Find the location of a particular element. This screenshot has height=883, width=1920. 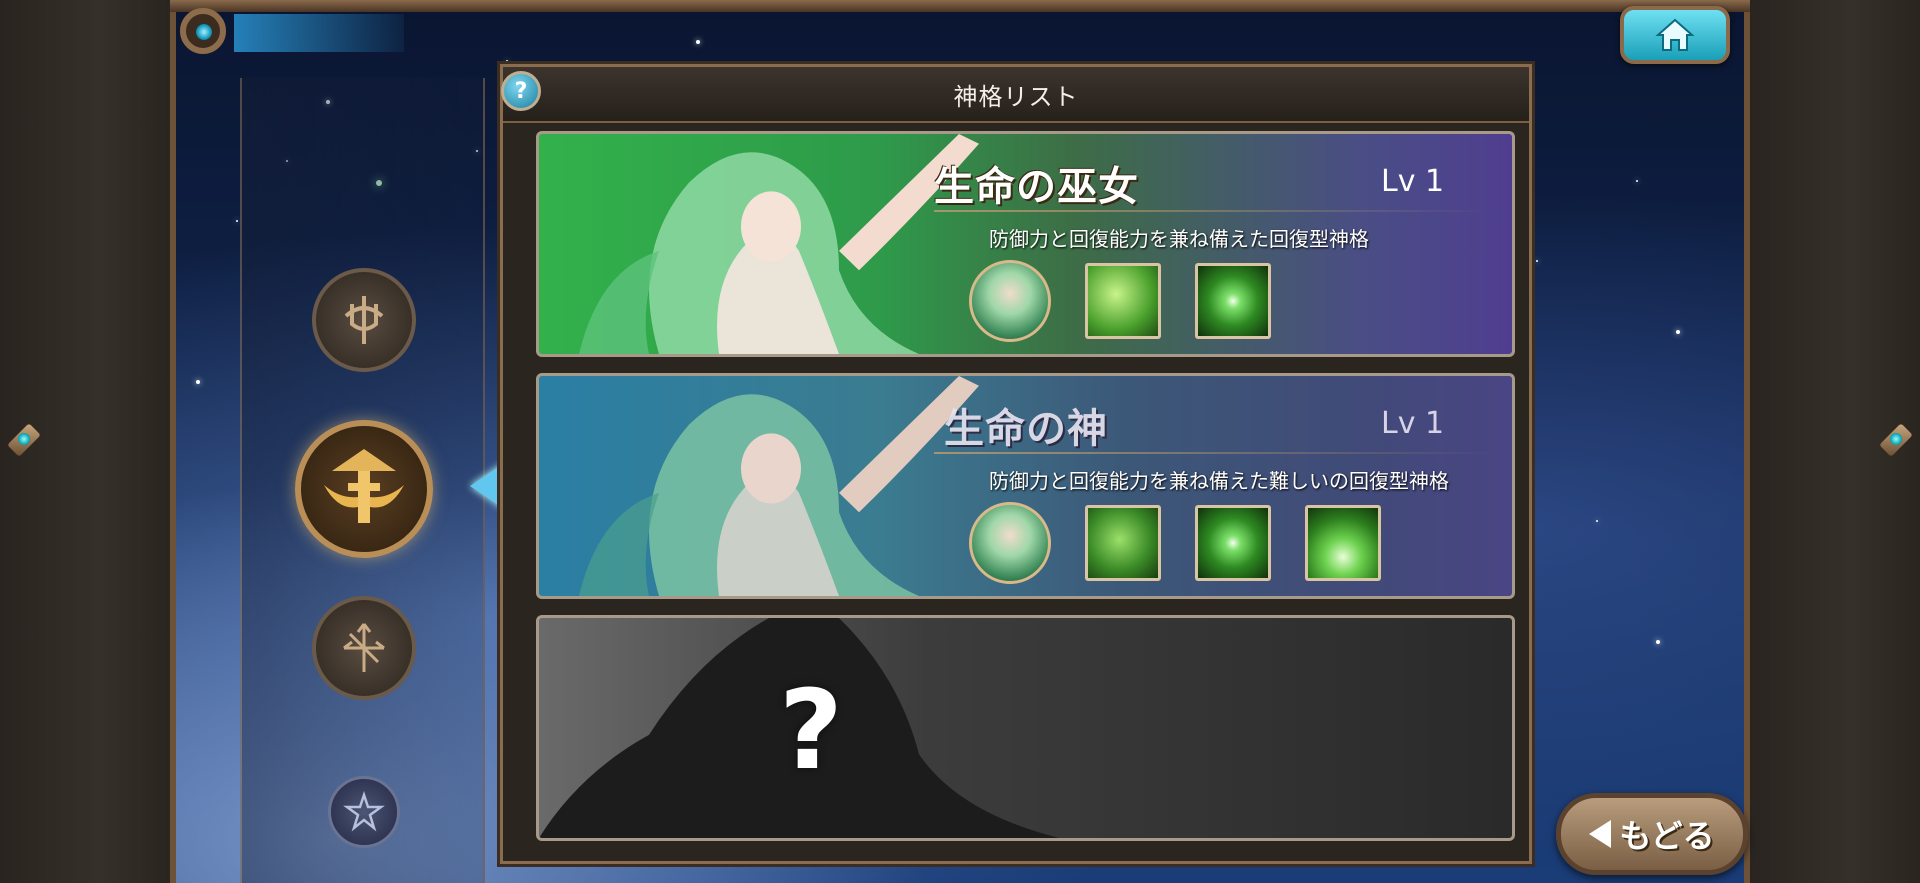

gem-icon is located at coordinates (204, 32).